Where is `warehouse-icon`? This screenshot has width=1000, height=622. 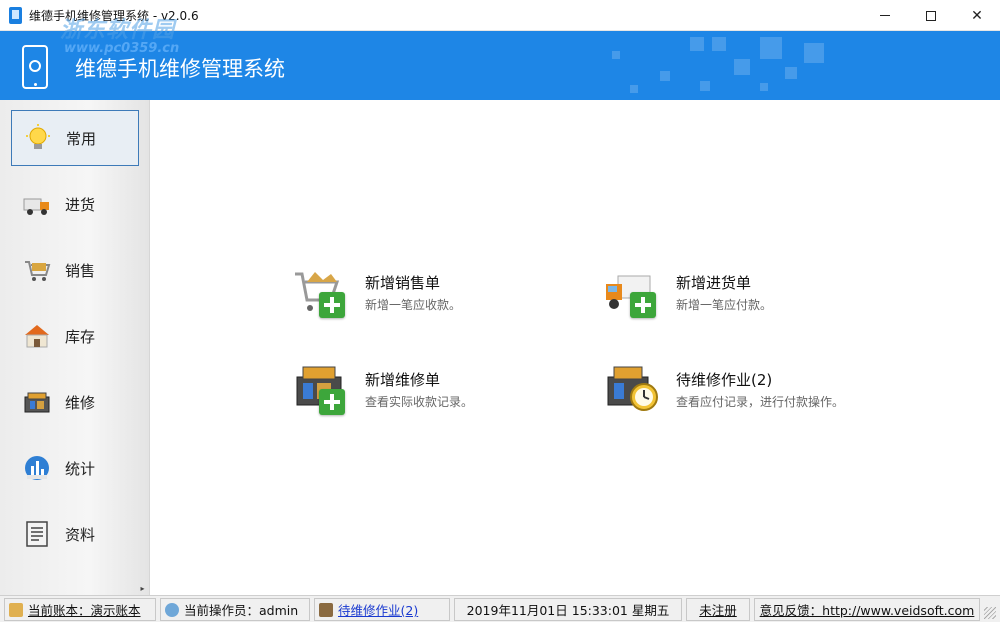
warehouse-icon is located at coordinates (37, 336).